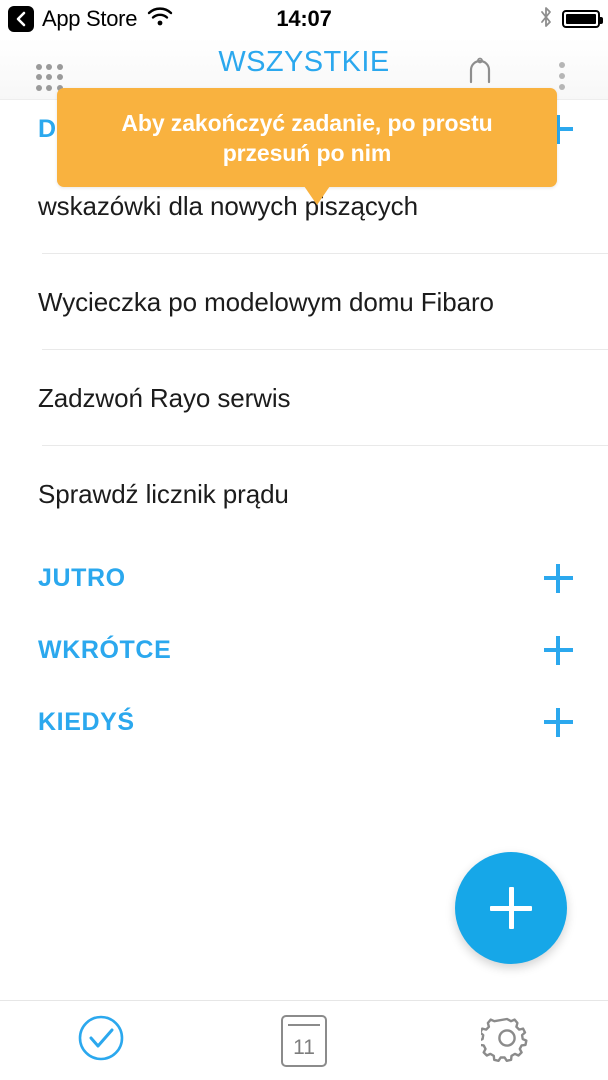 The height and width of the screenshot is (1080, 608). I want to click on status-bar-right, so click(571, 19).